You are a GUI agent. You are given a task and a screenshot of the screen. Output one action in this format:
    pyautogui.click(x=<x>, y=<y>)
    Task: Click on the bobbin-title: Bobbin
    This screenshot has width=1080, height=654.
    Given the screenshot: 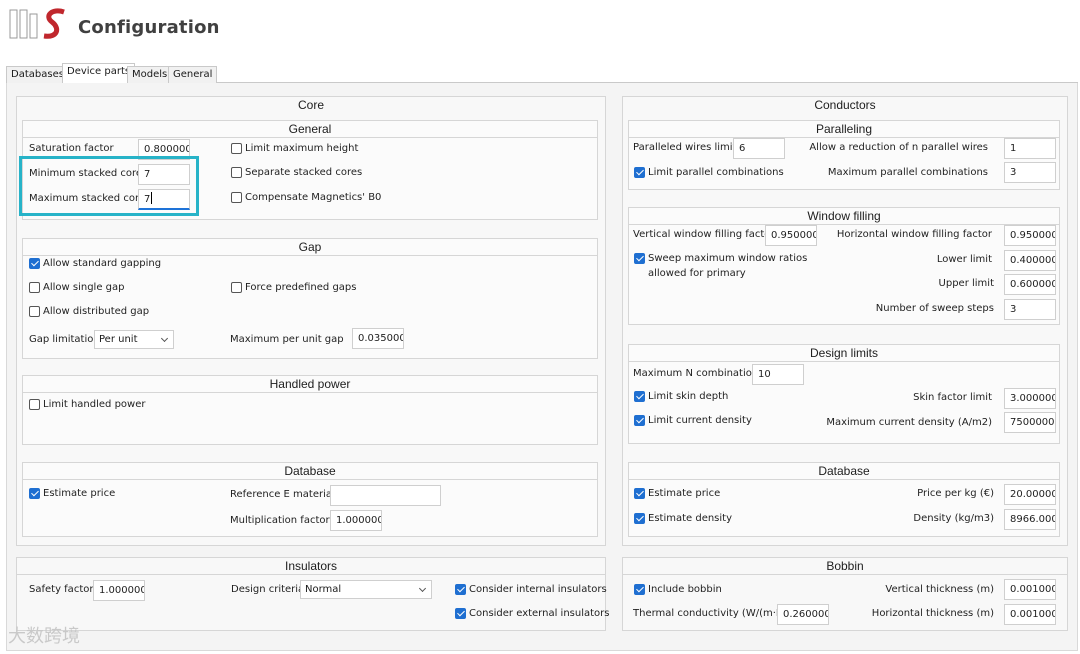 What is the action you would take?
    pyautogui.click(x=845, y=566)
    